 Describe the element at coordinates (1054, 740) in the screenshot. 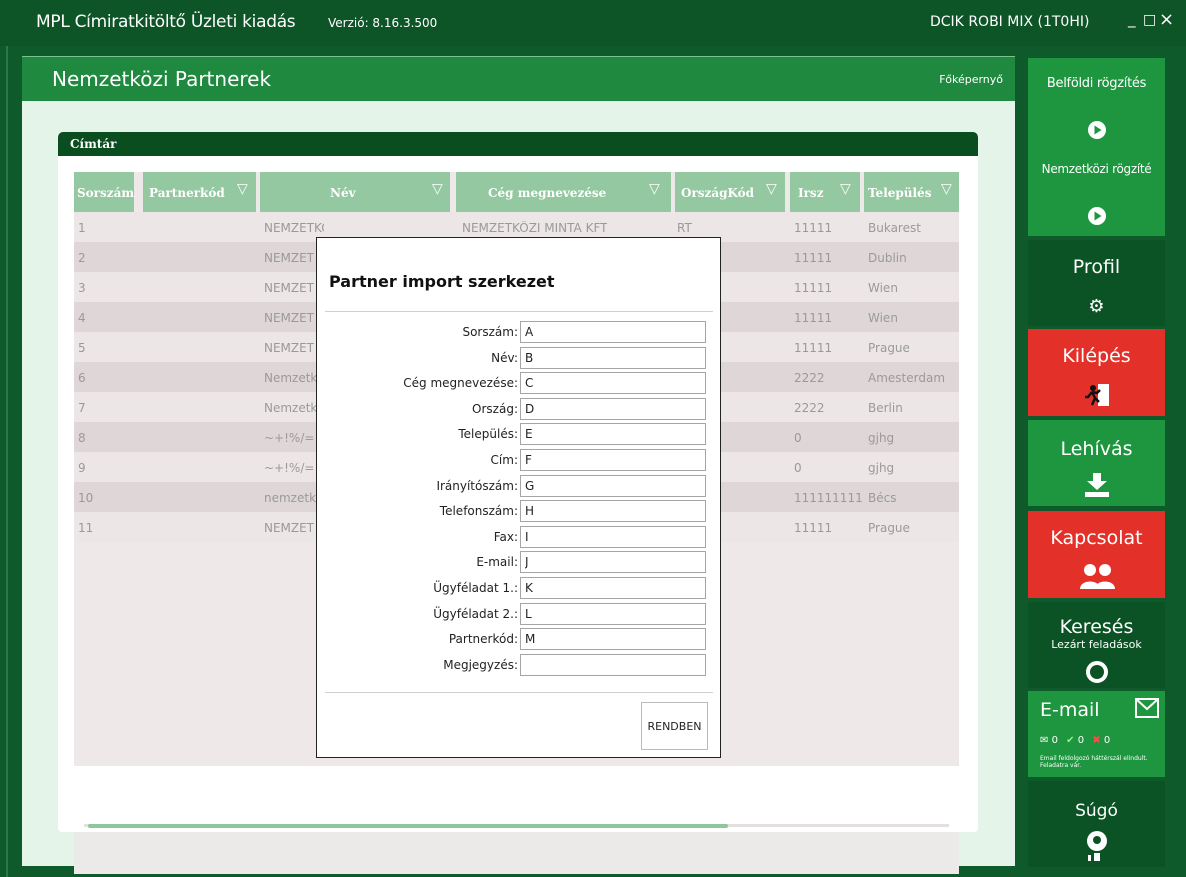

I see `mail-count: 0` at that location.